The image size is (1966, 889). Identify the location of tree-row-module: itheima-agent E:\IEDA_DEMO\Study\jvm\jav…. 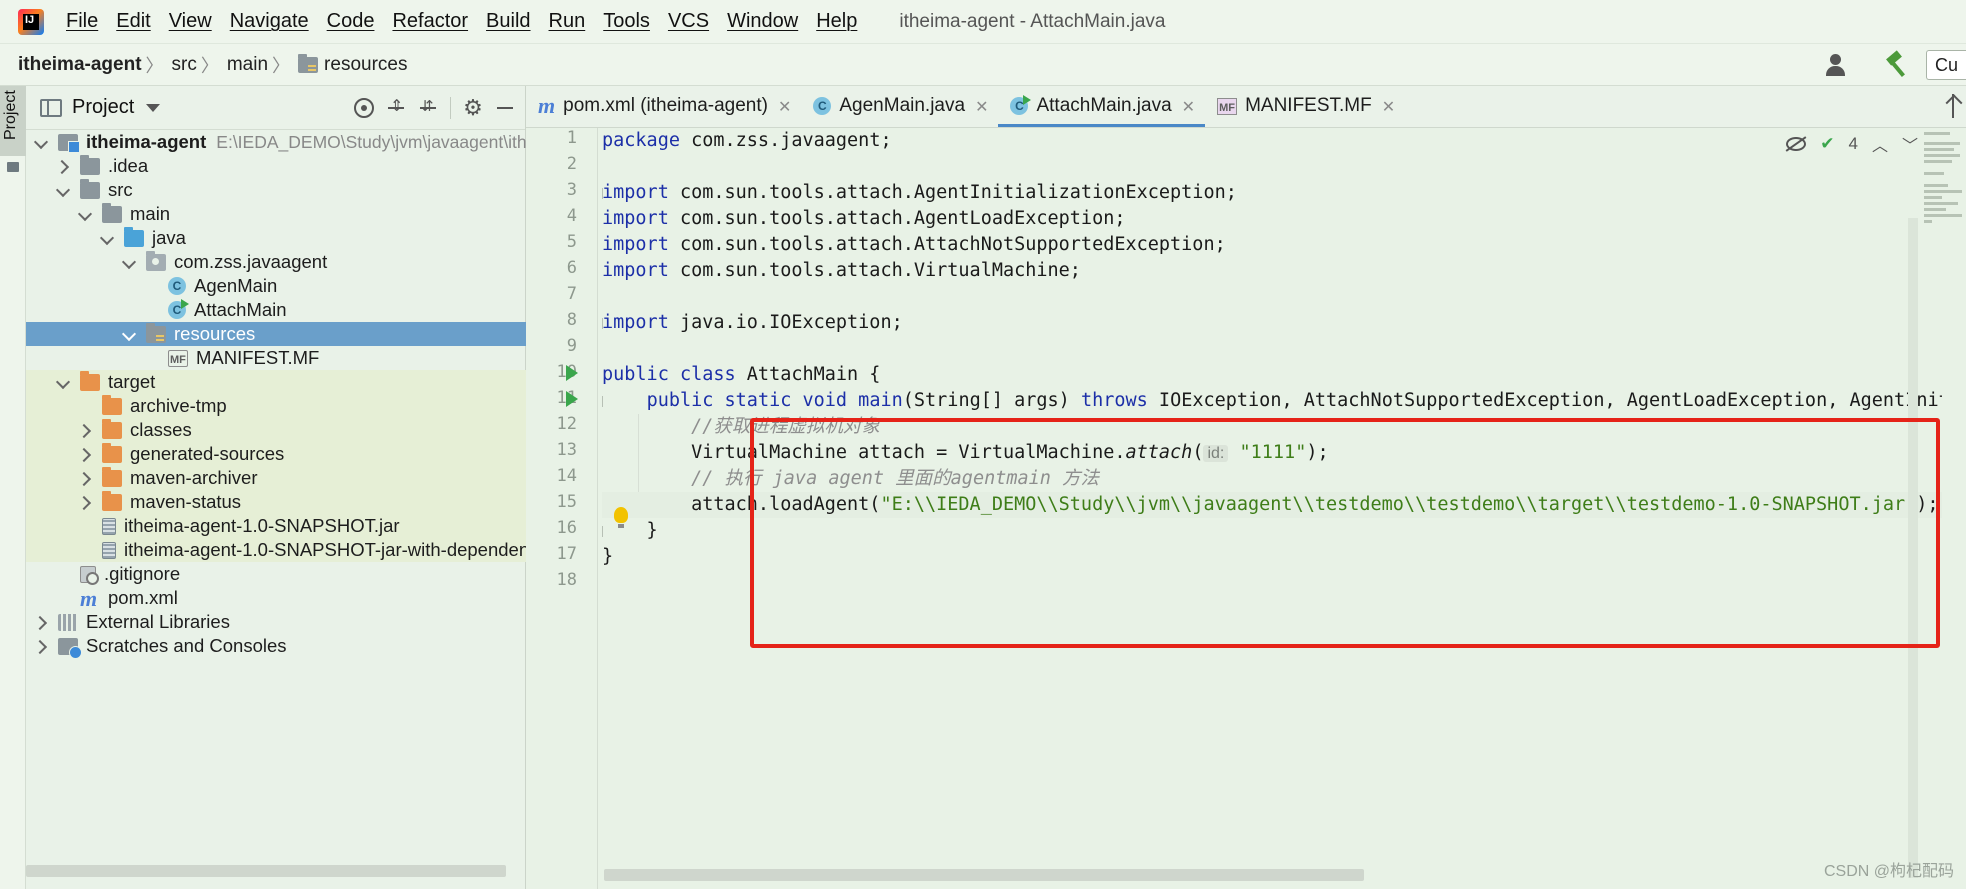
(320, 142).